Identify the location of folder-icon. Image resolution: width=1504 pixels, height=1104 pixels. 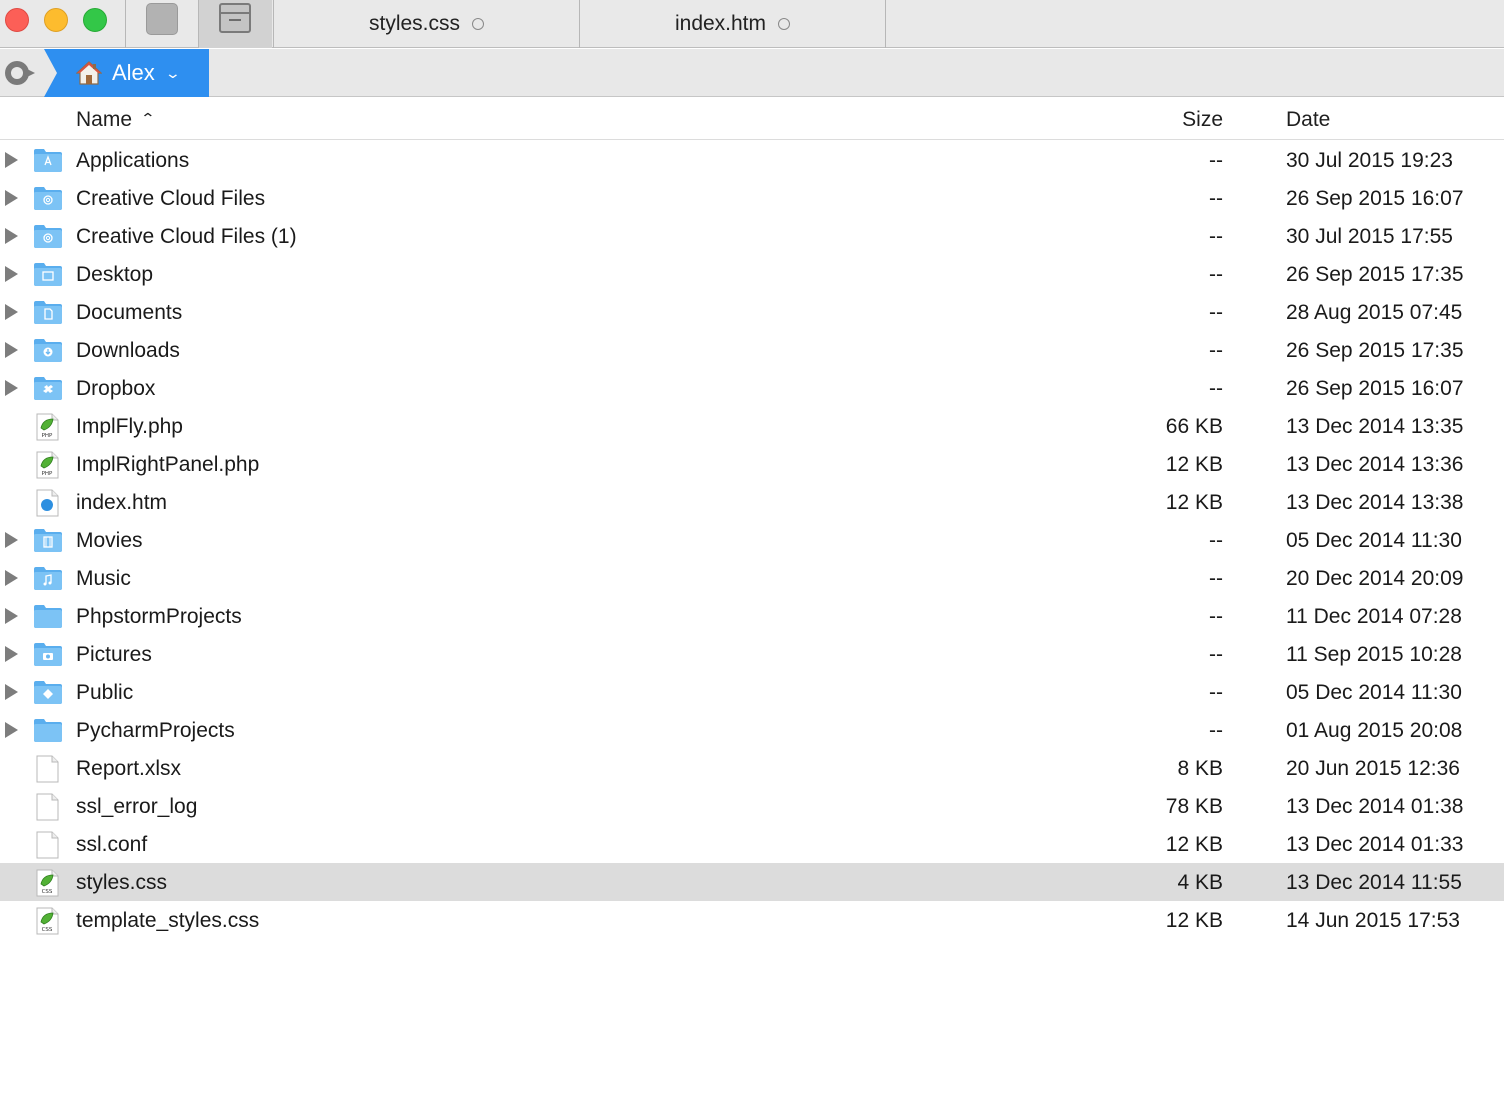
(48, 730).